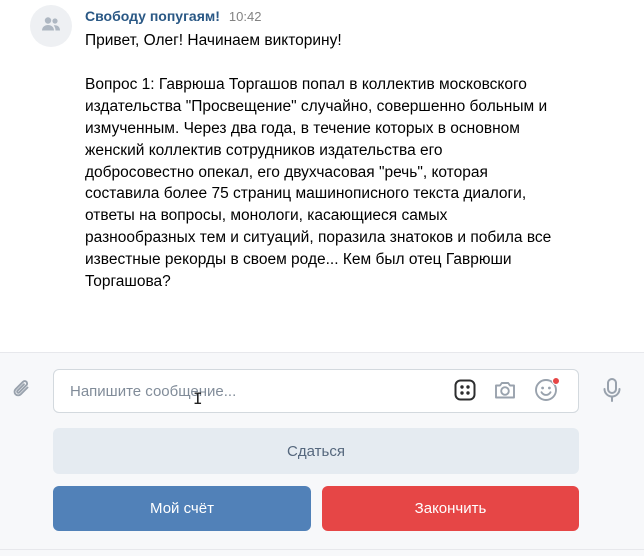  I want to click on message-input, so click(244, 391).